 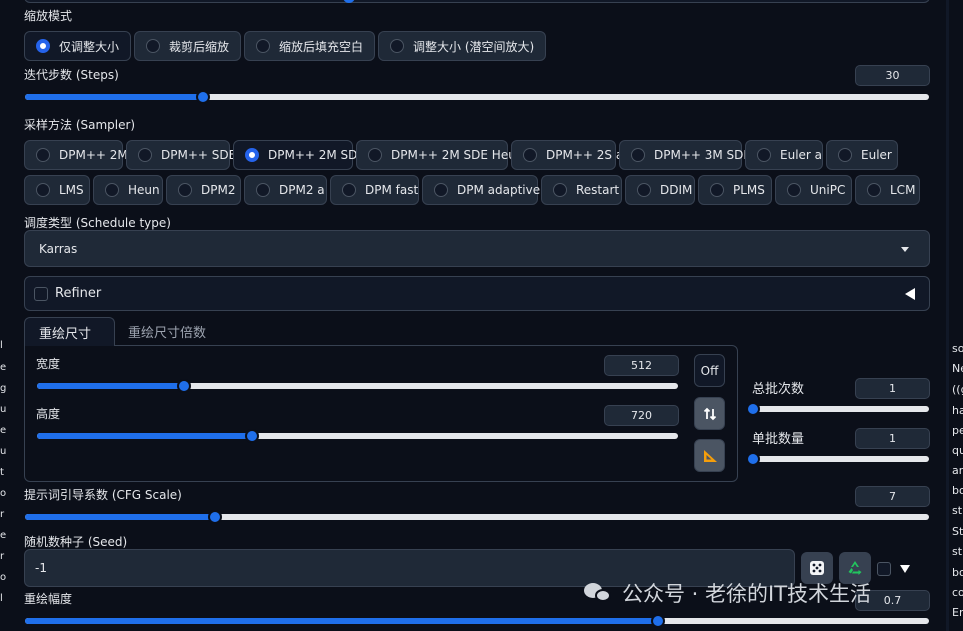 What do you see at coordinates (567, 155) in the screenshot?
I see `sampler-option: DPM++ 2S a` at bounding box center [567, 155].